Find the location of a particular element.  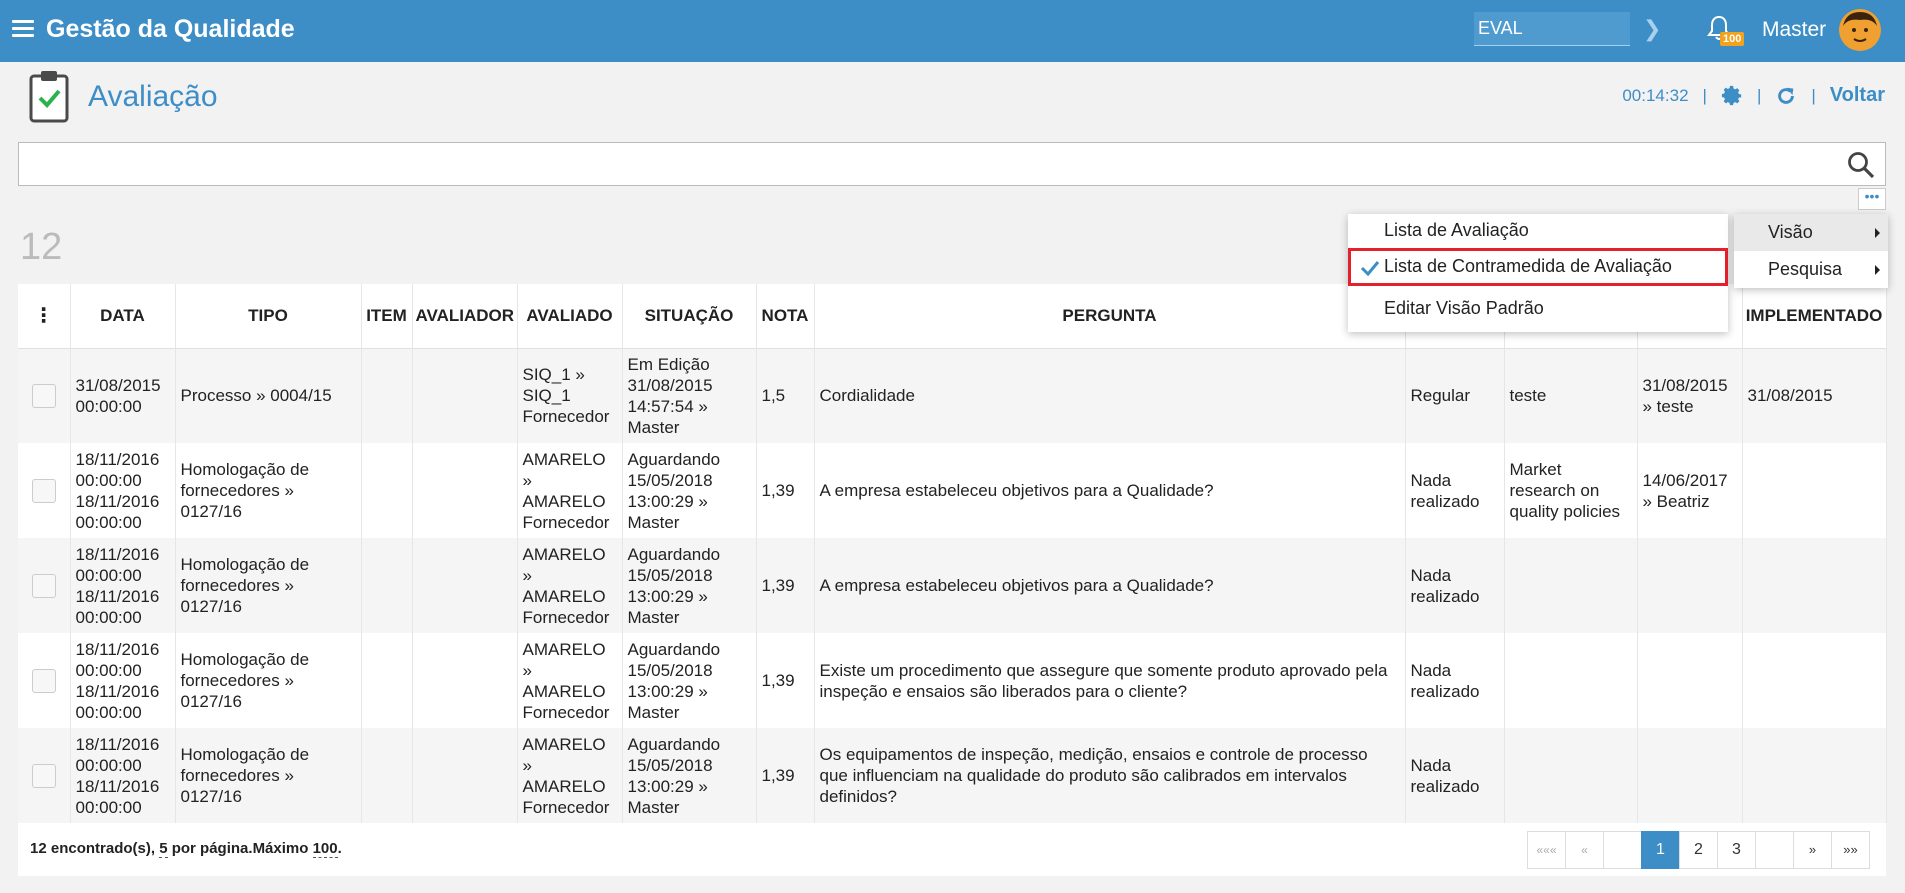

prev-page-button: « is located at coordinates (1584, 850).